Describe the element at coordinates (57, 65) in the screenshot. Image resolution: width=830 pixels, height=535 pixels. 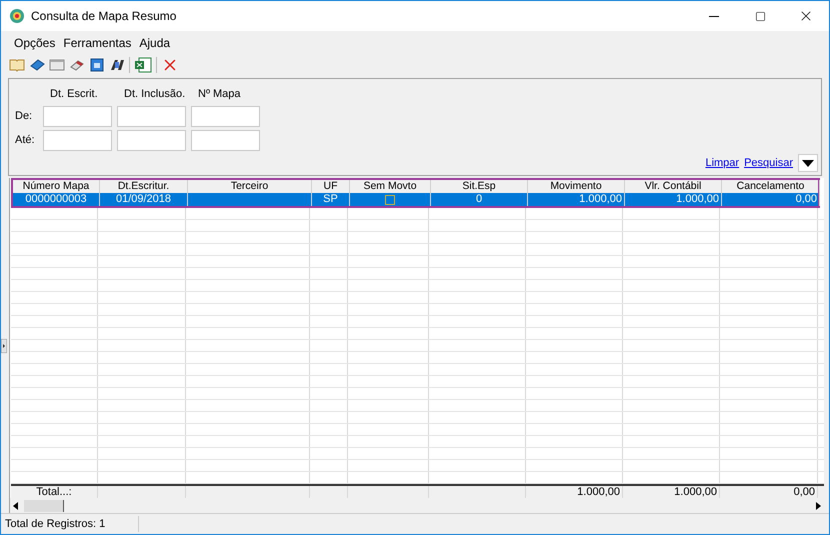
I see `window-icon` at that location.